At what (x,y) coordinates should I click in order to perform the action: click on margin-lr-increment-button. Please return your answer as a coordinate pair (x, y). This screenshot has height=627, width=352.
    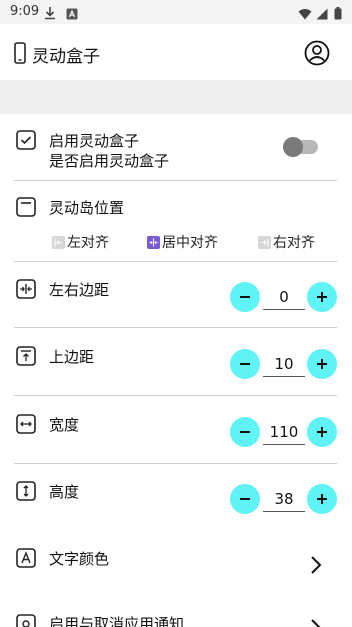
    Looking at the image, I should click on (322, 297).